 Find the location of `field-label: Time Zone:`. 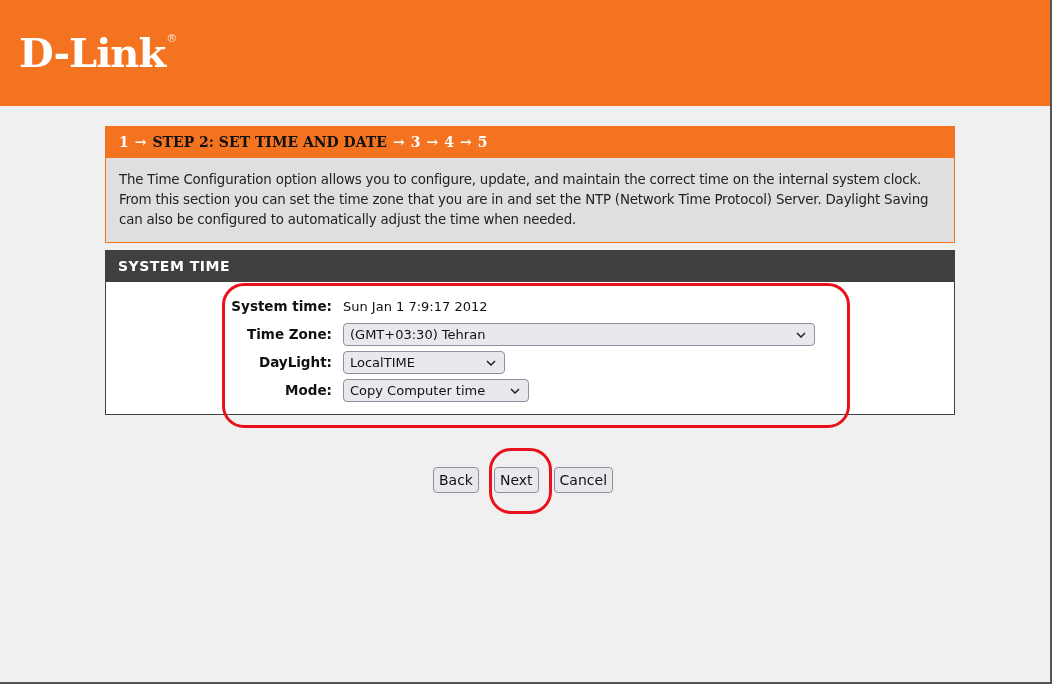

field-label: Time Zone: is located at coordinates (289, 335).